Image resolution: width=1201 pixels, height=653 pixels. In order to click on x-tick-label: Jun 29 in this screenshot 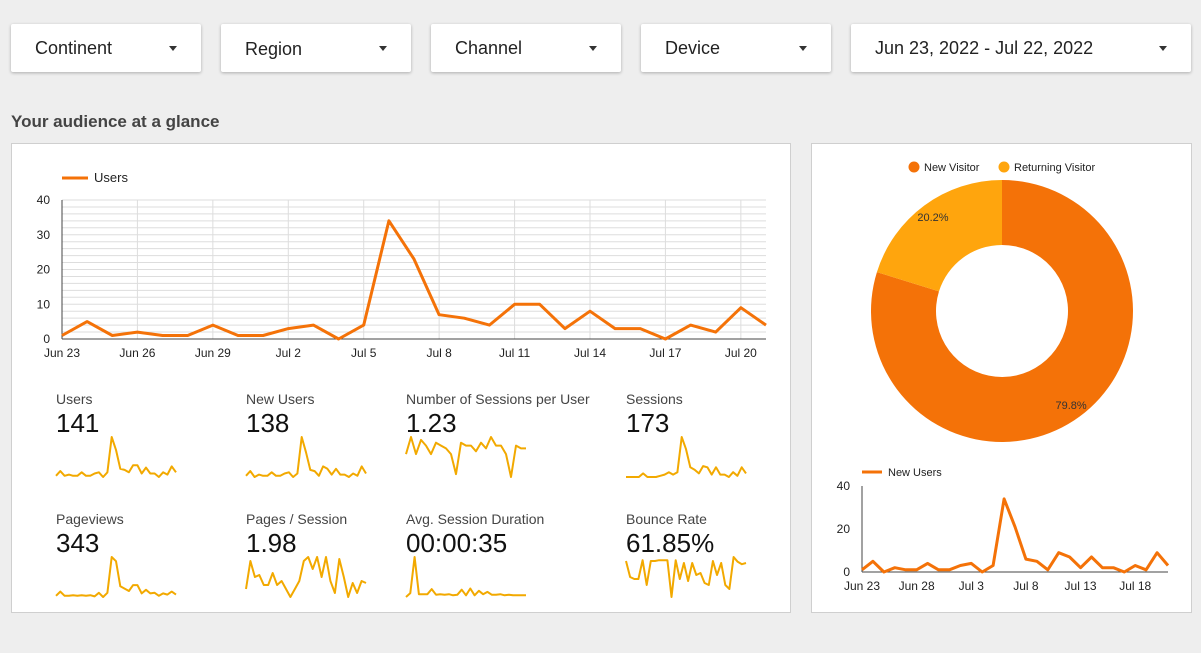, I will do `click(213, 353)`.